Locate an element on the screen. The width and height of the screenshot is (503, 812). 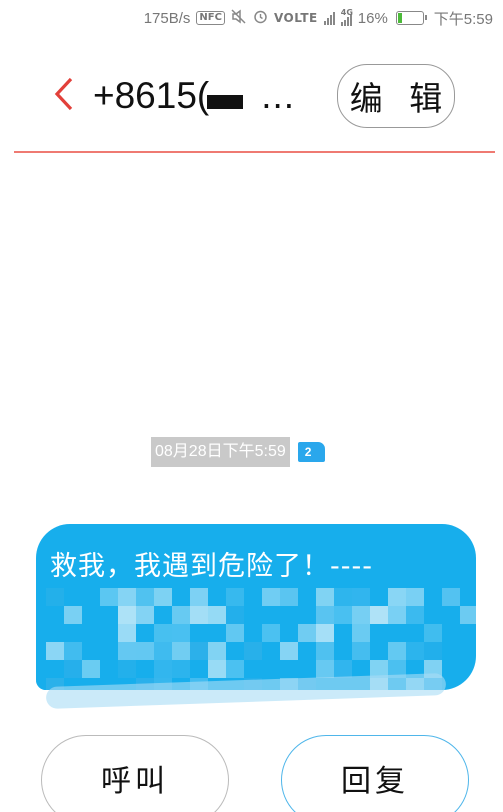
header-divider is located at coordinates (254, 152).